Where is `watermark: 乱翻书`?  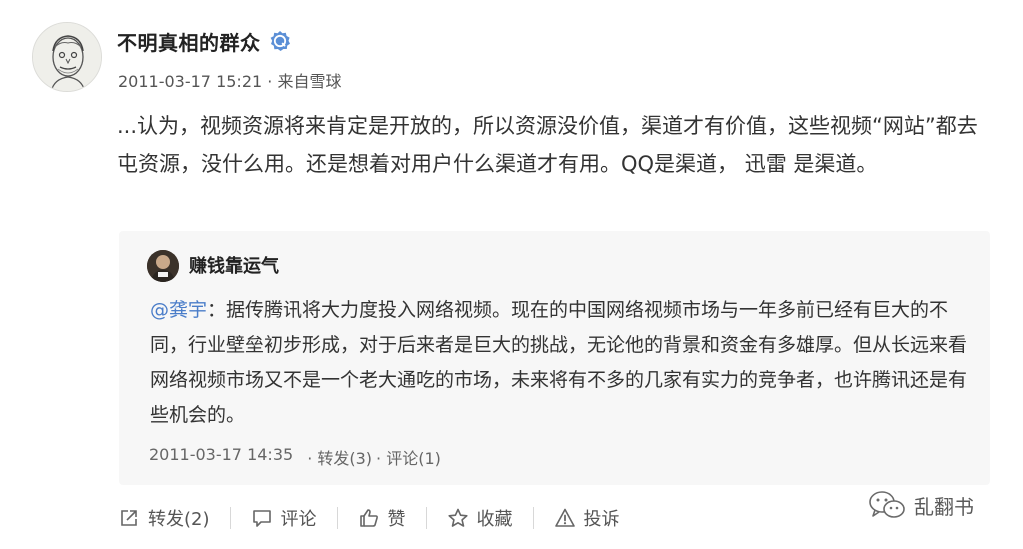 watermark: 乱翻书 is located at coordinates (921, 505).